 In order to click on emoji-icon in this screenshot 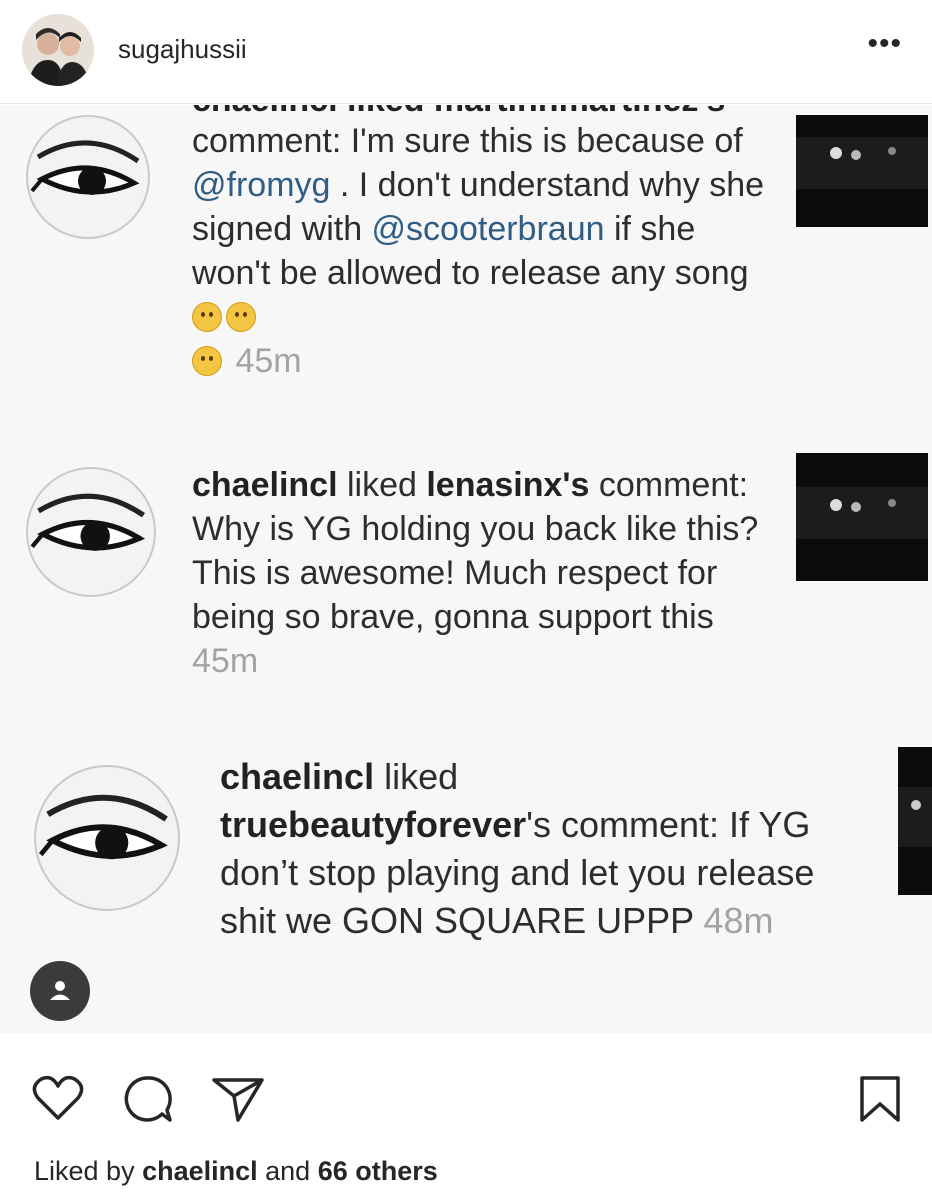, I will do `click(207, 317)`.